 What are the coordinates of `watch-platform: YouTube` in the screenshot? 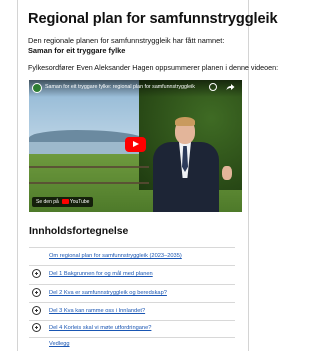 It's located at (79, 202).